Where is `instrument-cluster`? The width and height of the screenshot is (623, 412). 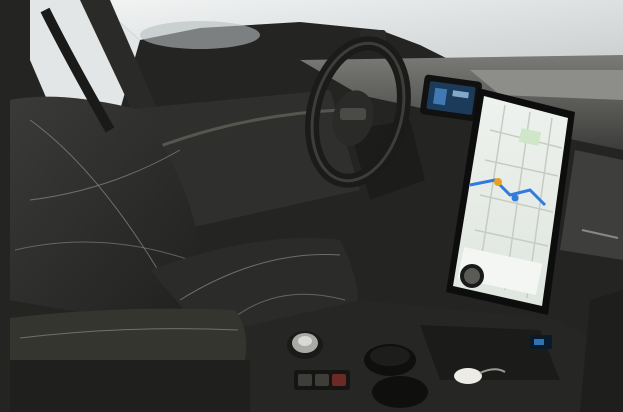
instrument-cluster is located at coordinates (451, 98).